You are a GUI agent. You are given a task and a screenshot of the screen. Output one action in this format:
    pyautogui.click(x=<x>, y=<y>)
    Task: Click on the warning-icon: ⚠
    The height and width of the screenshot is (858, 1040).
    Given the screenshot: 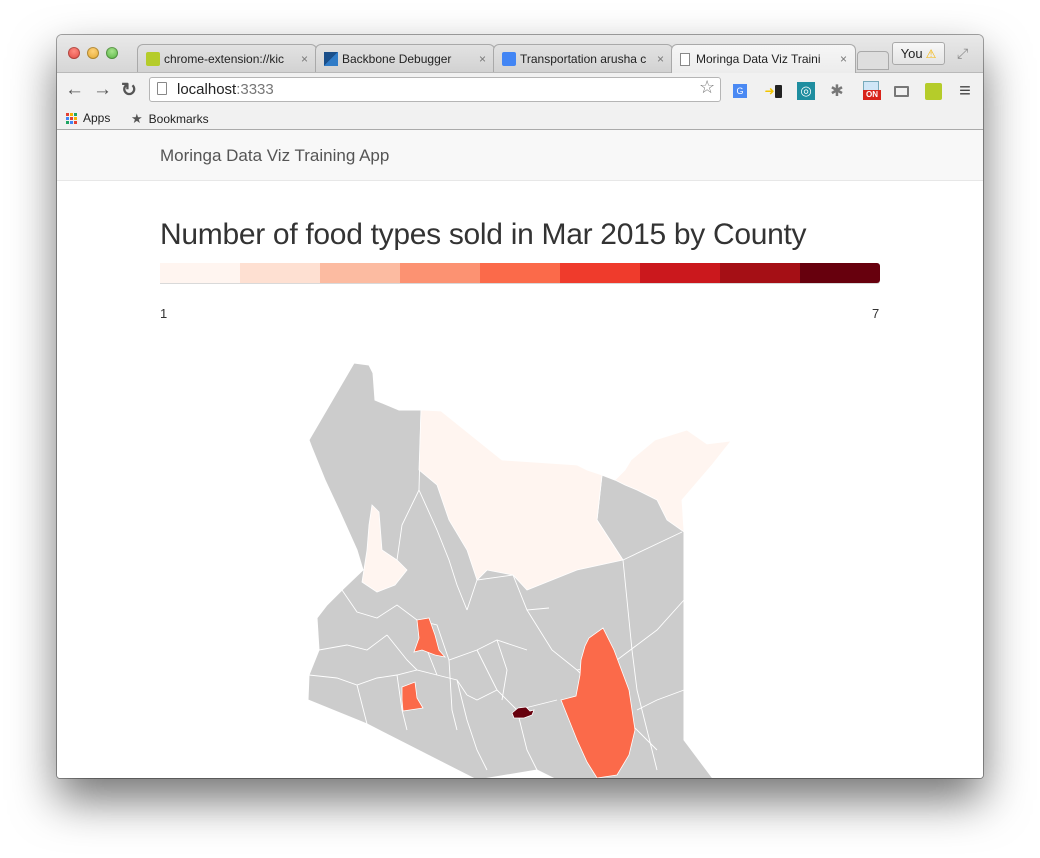 What is the action you would take?
    pyautogui.click(x=931, y=53)
    